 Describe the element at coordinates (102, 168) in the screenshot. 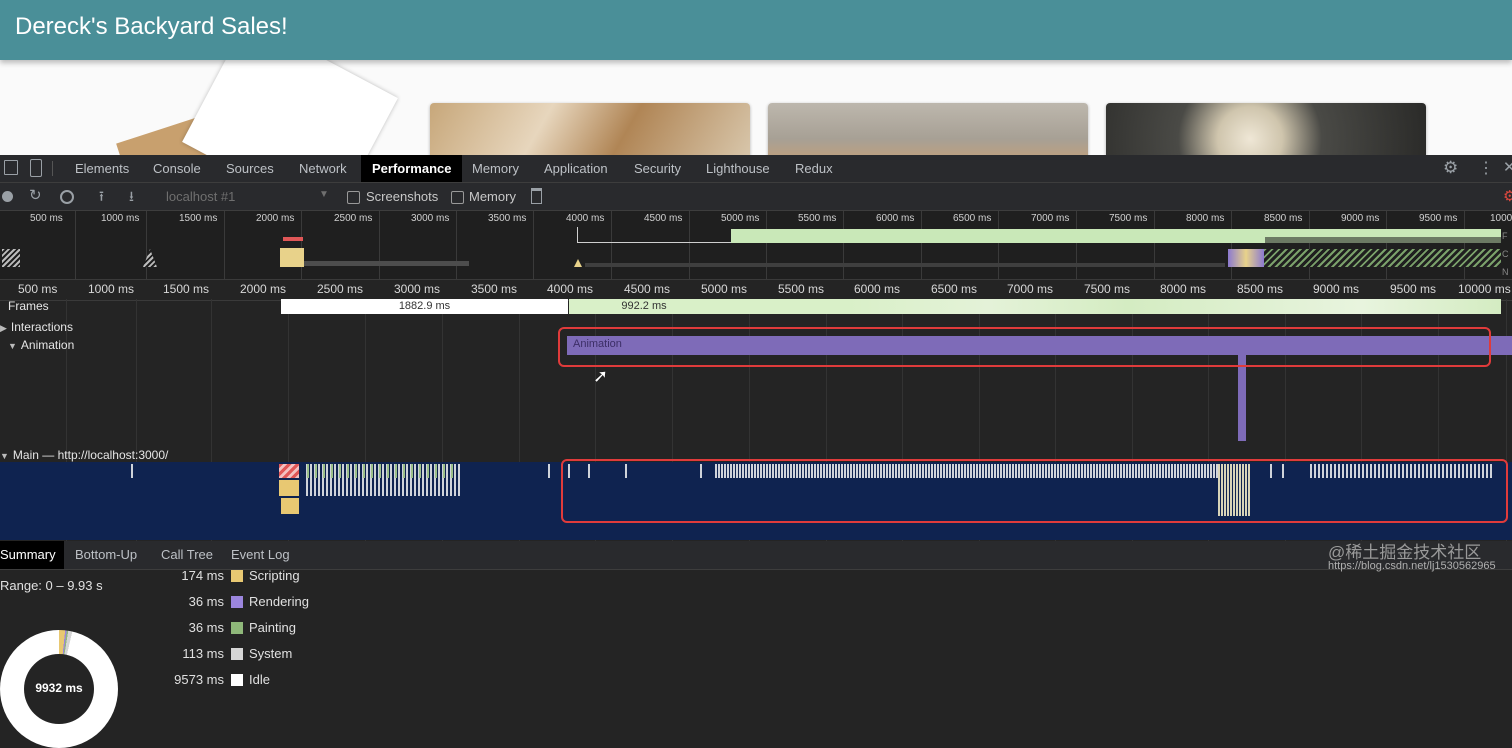

I see `tab-elements: Elements` at that location.